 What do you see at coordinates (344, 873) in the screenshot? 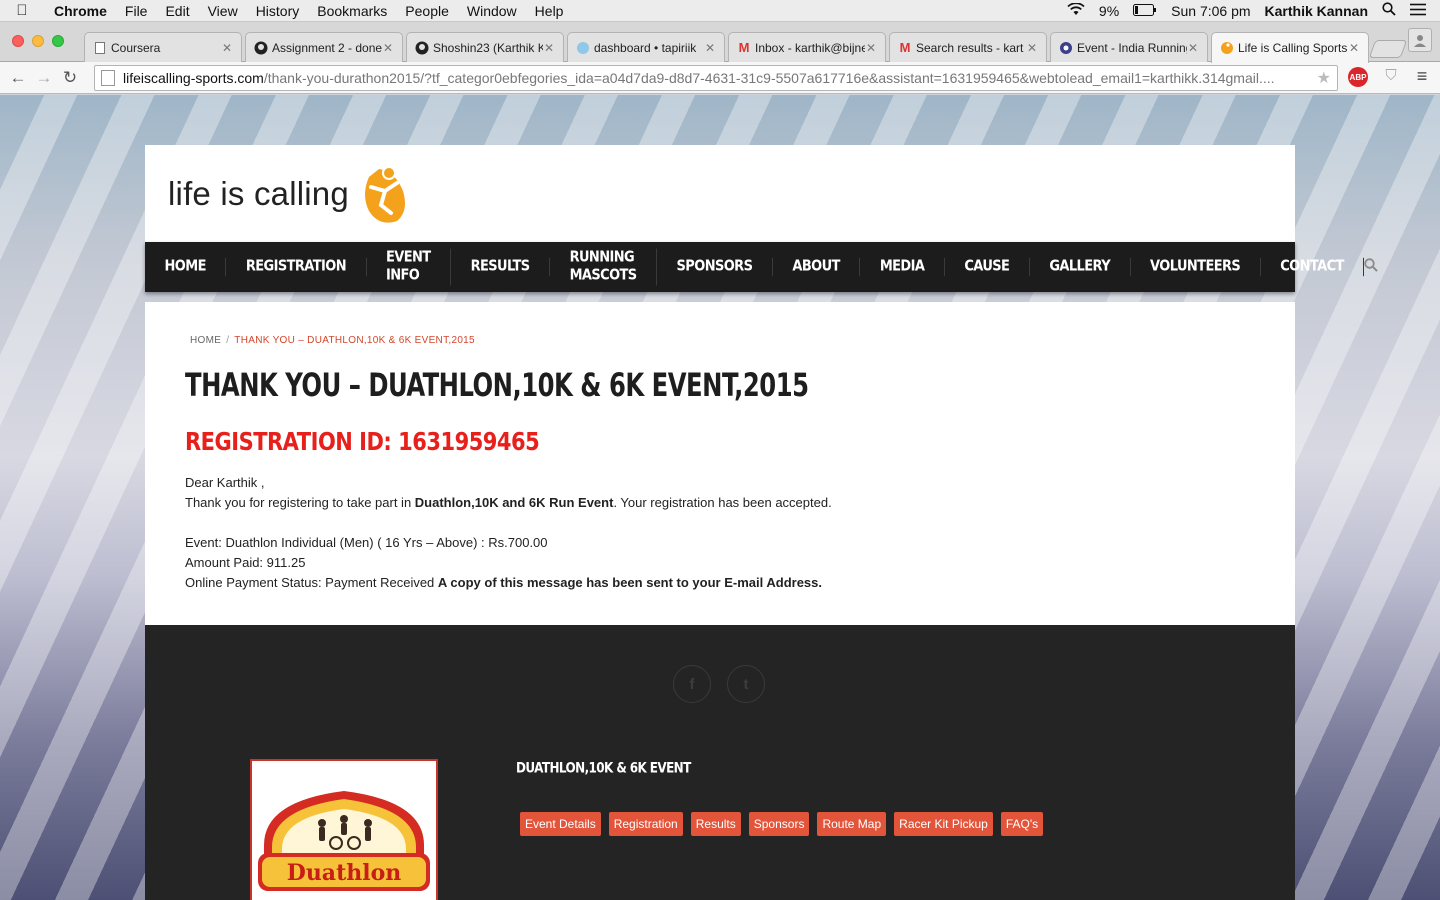
I see `duathlon-logo-text: Duathlon` at bounding box center [344, 873].